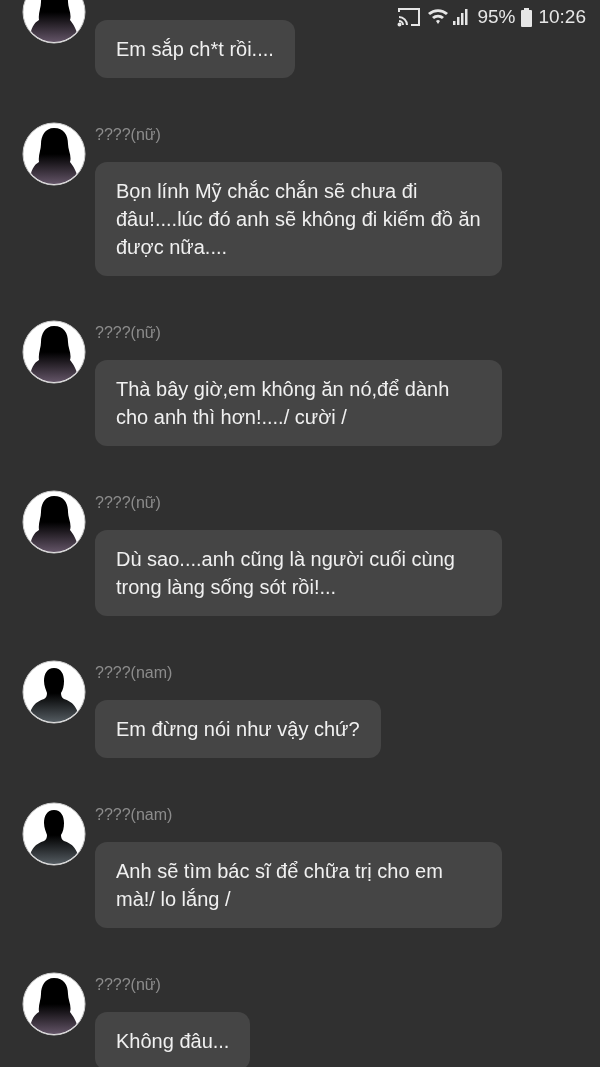  What do you see at coordinates (409, 17) in the screenshot?
I see `cast-icon` at bounding box center [409, 17].